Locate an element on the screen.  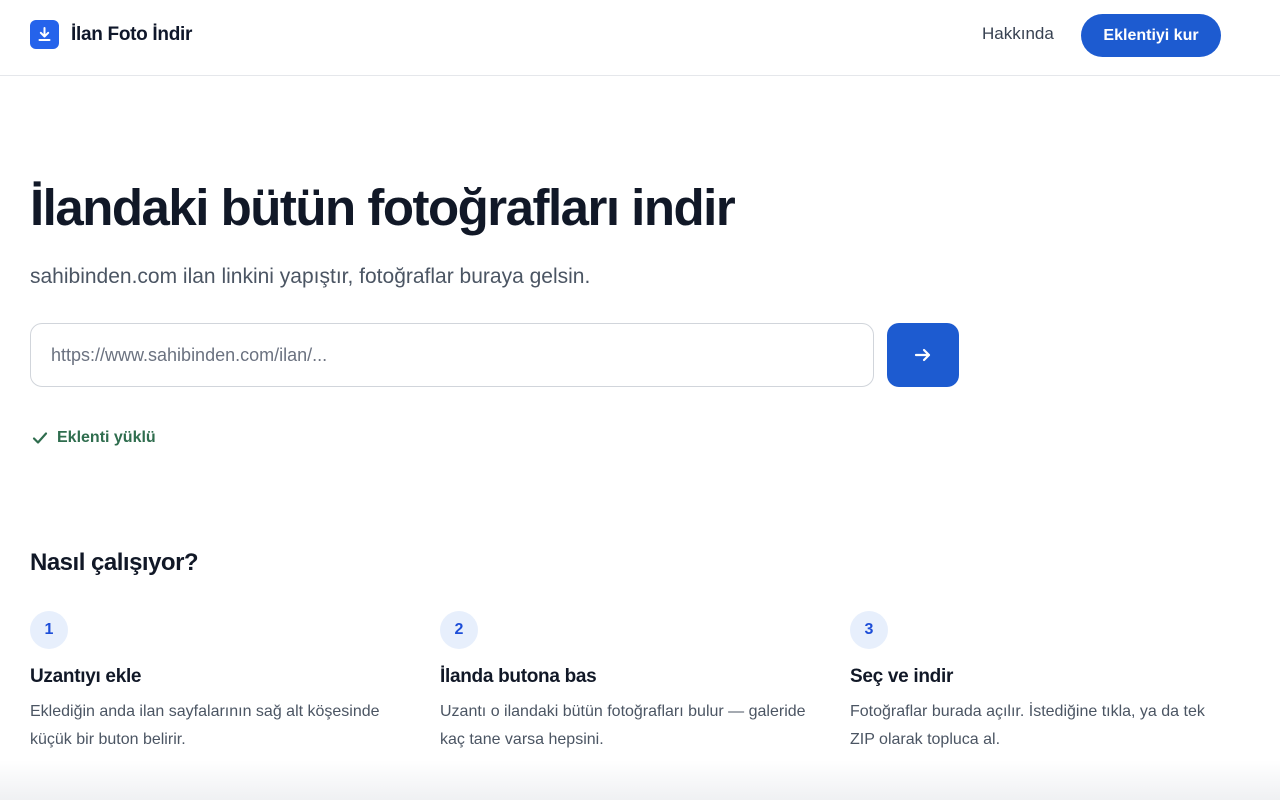
submit-url-button is located at coordinates (923, 355).